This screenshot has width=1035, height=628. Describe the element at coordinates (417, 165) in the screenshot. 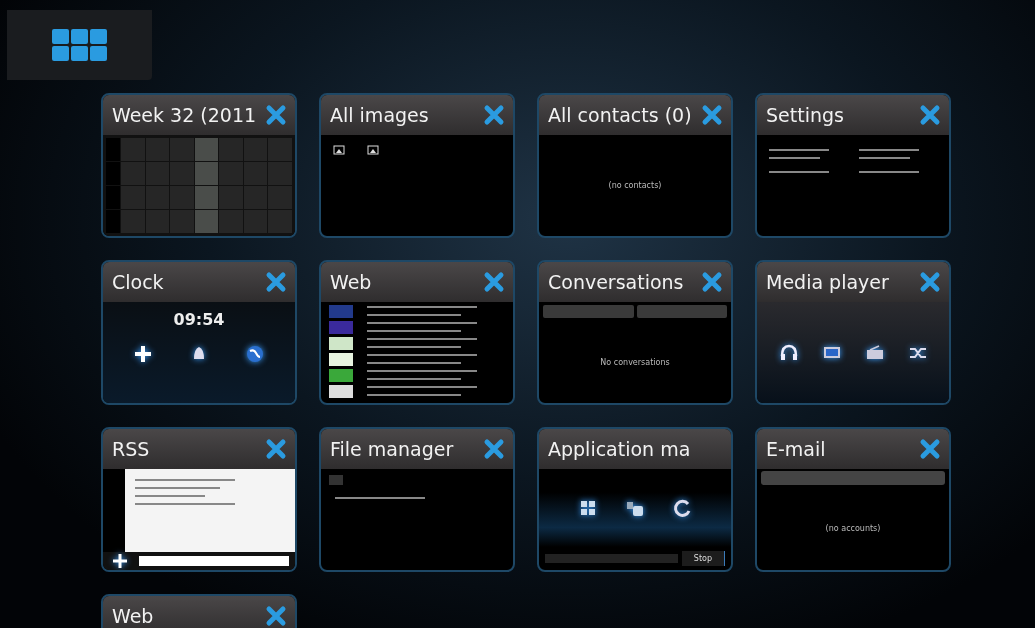

I see `app-window-card: All images` at that location.